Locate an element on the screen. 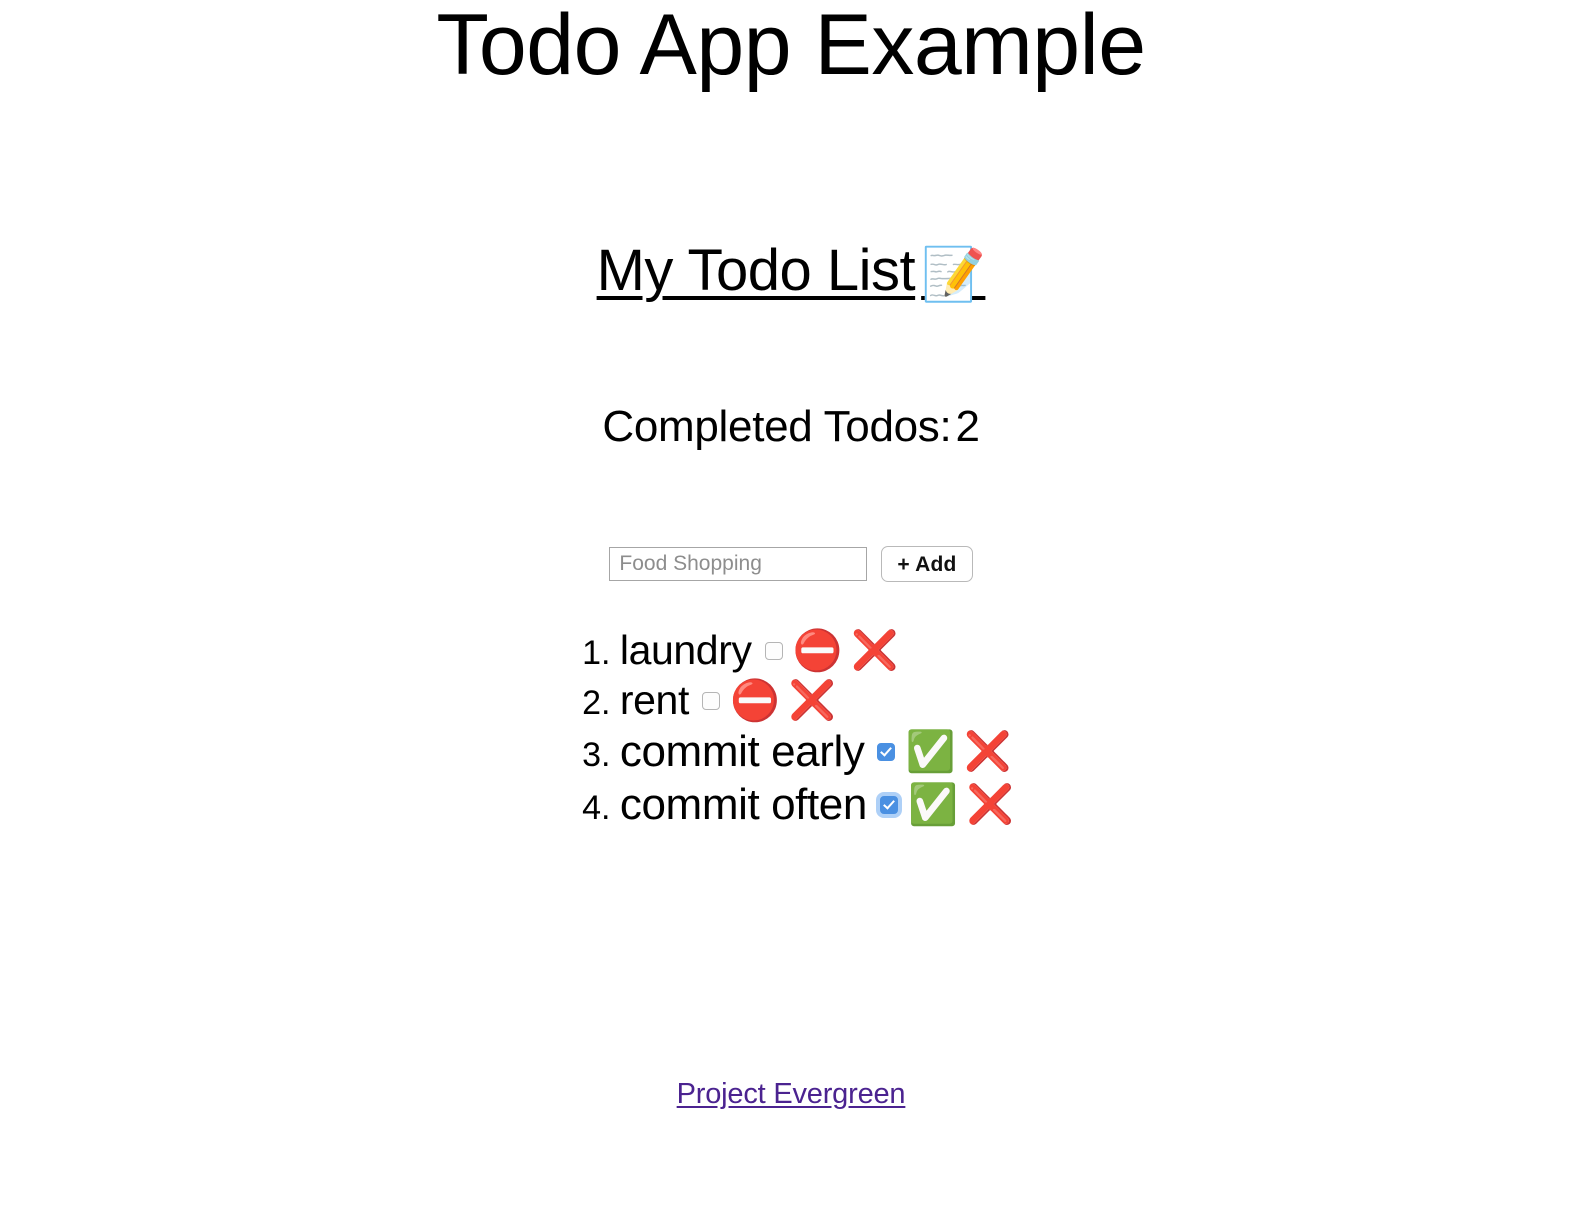  completed-todos-status: Completed Todos:2 is located at coordinates (791, 379).